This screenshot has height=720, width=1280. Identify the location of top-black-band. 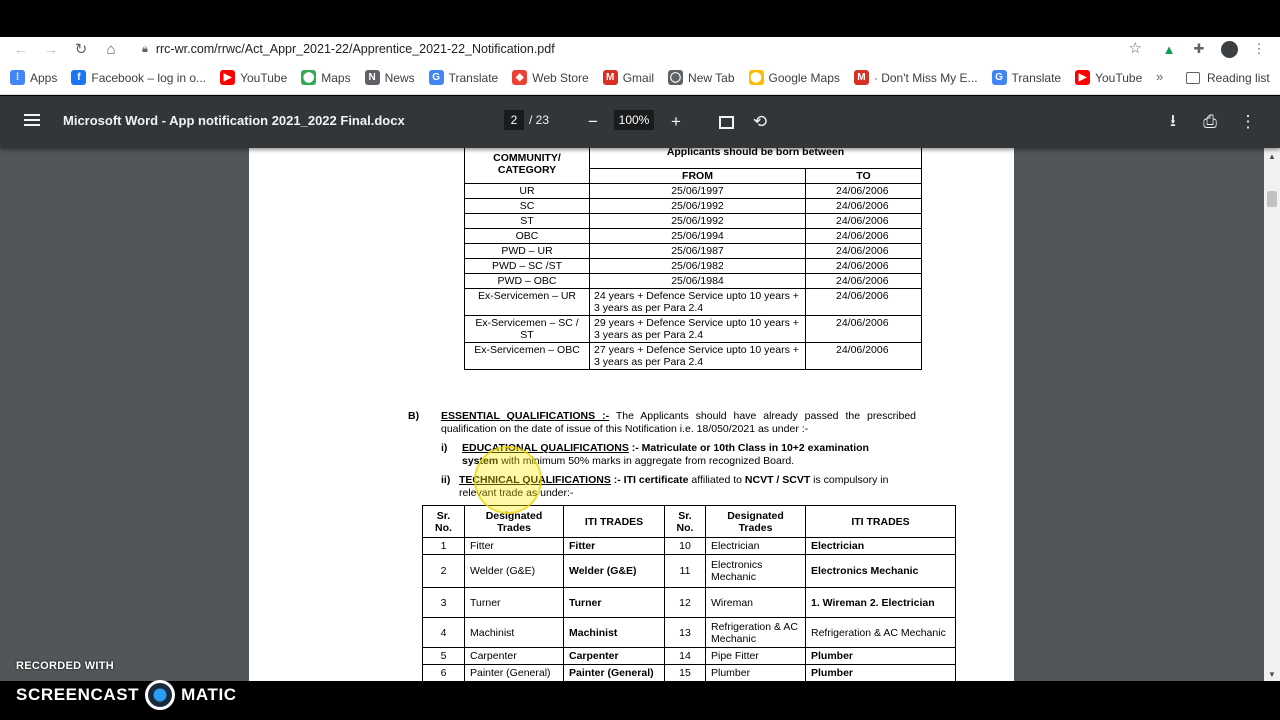
(640, 18).